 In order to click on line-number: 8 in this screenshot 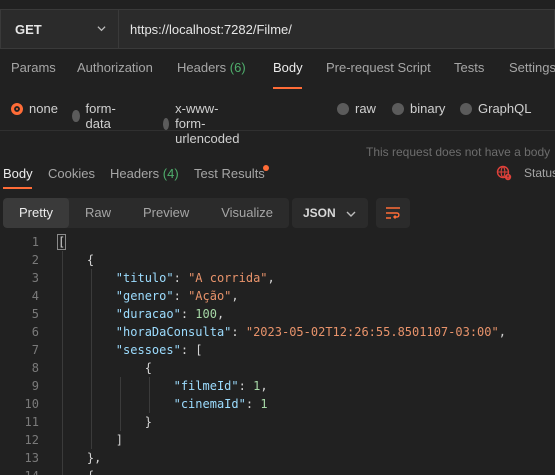, I will do `click(35, 368)`.